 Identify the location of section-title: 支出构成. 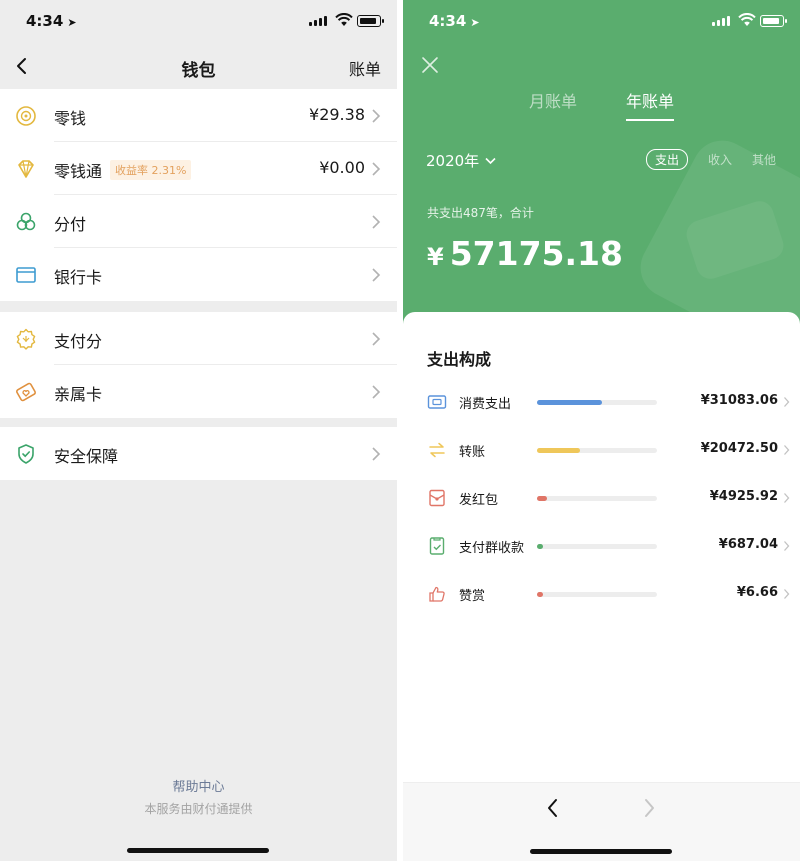
(459, 359).